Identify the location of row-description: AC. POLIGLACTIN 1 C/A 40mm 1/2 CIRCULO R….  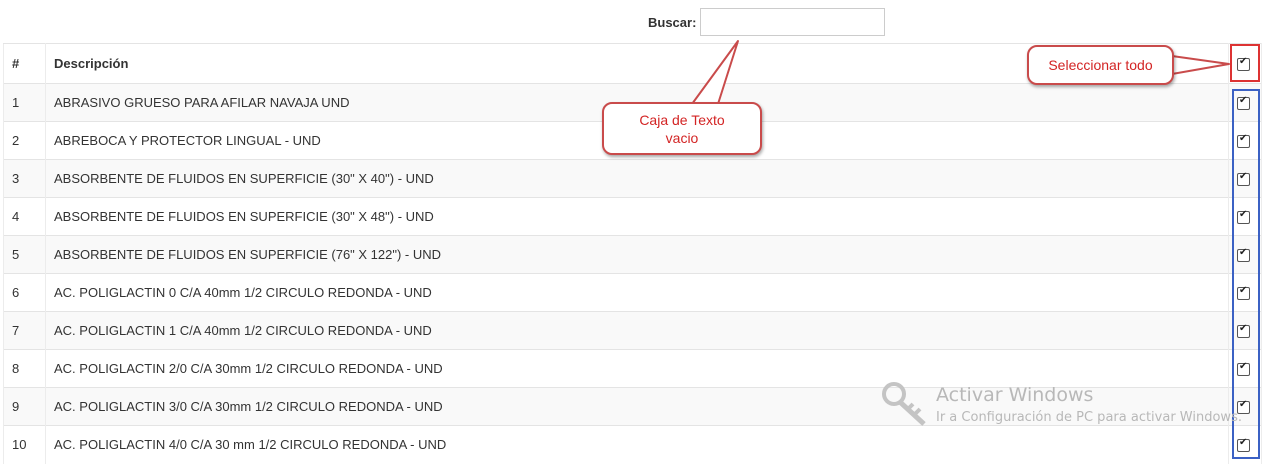
(637, 330).